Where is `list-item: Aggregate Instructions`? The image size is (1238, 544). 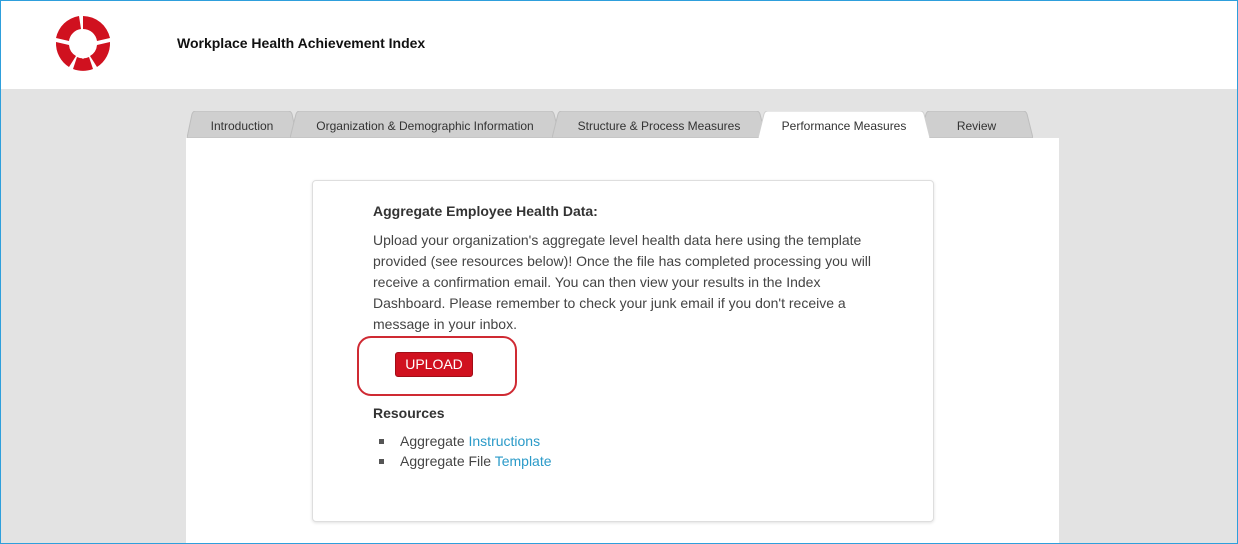 list-item: Aggregate Instructions is located at coordinates (462, 441).